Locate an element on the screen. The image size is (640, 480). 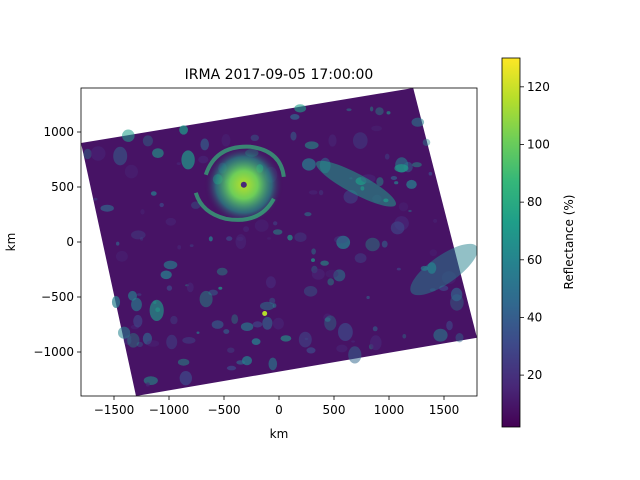
colorbar-ticks: 20 40 60 80 100 120 is located at coordinates (535, 231).